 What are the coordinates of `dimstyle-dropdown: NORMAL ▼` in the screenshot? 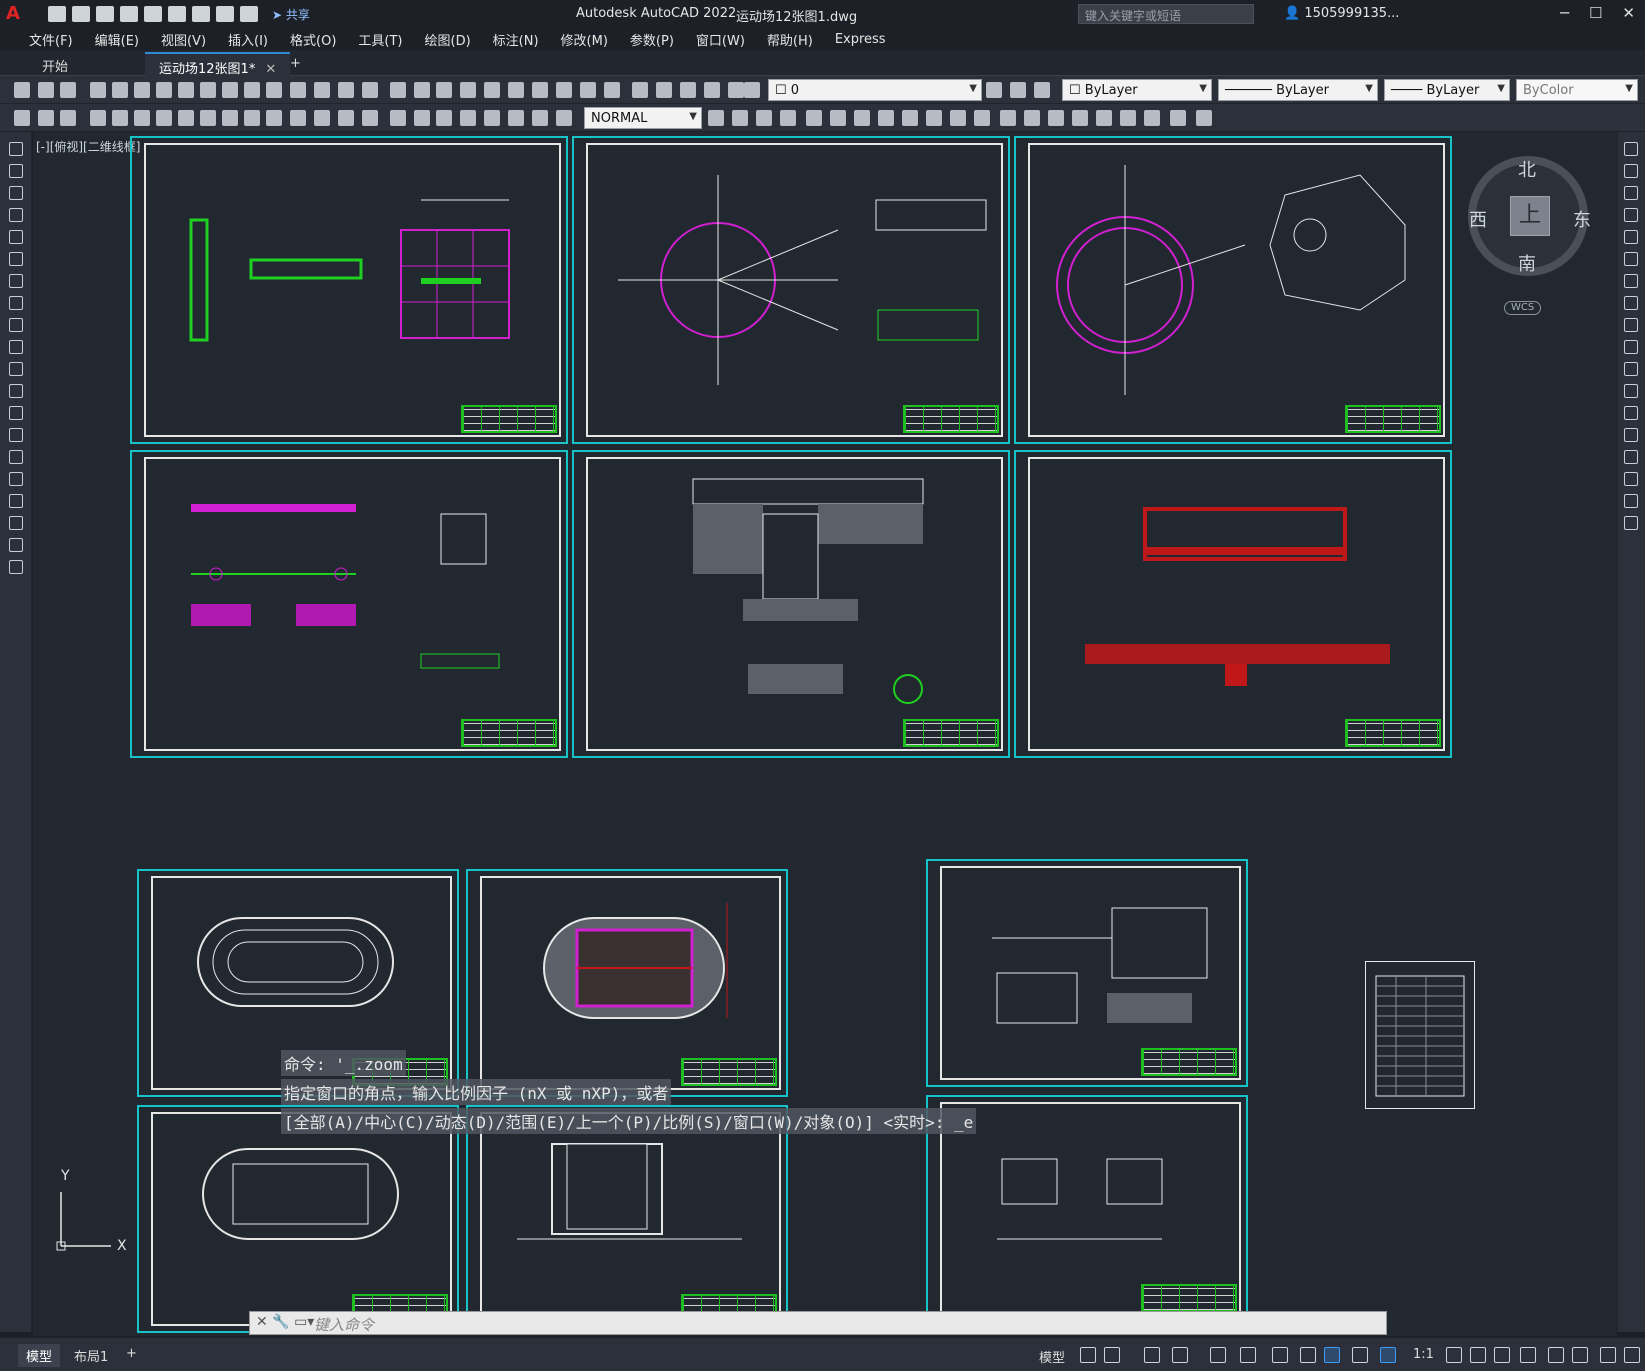 It's located at (643, 118).